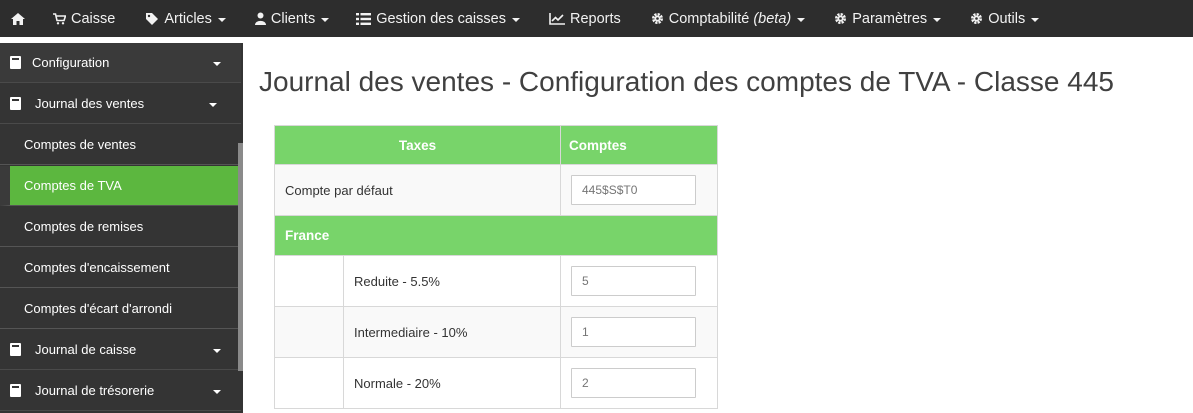  I want to click on nav-outils: Outils, so click(1005, 18).